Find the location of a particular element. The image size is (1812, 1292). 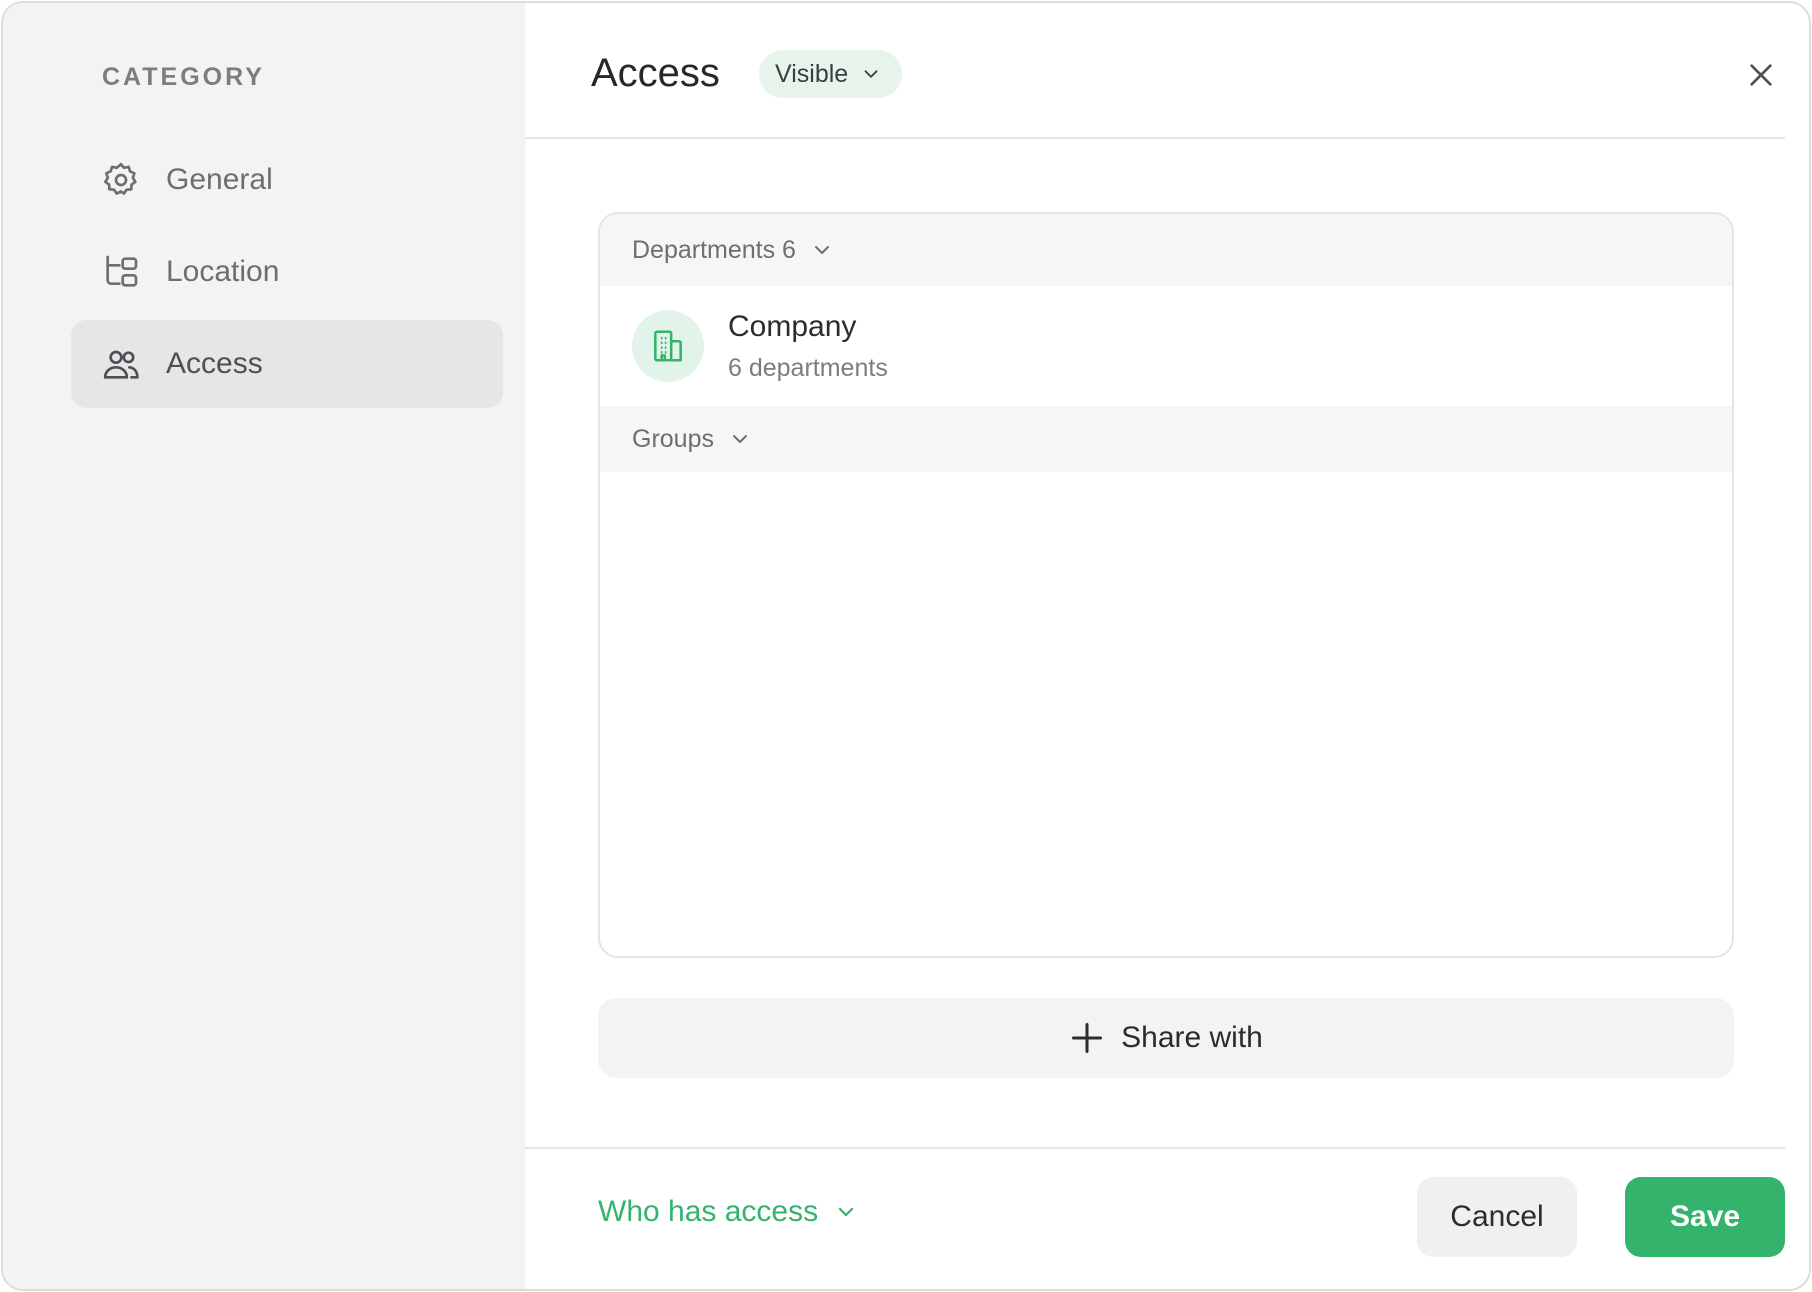

tree-structure-icon is located at coordinates (121, 272).